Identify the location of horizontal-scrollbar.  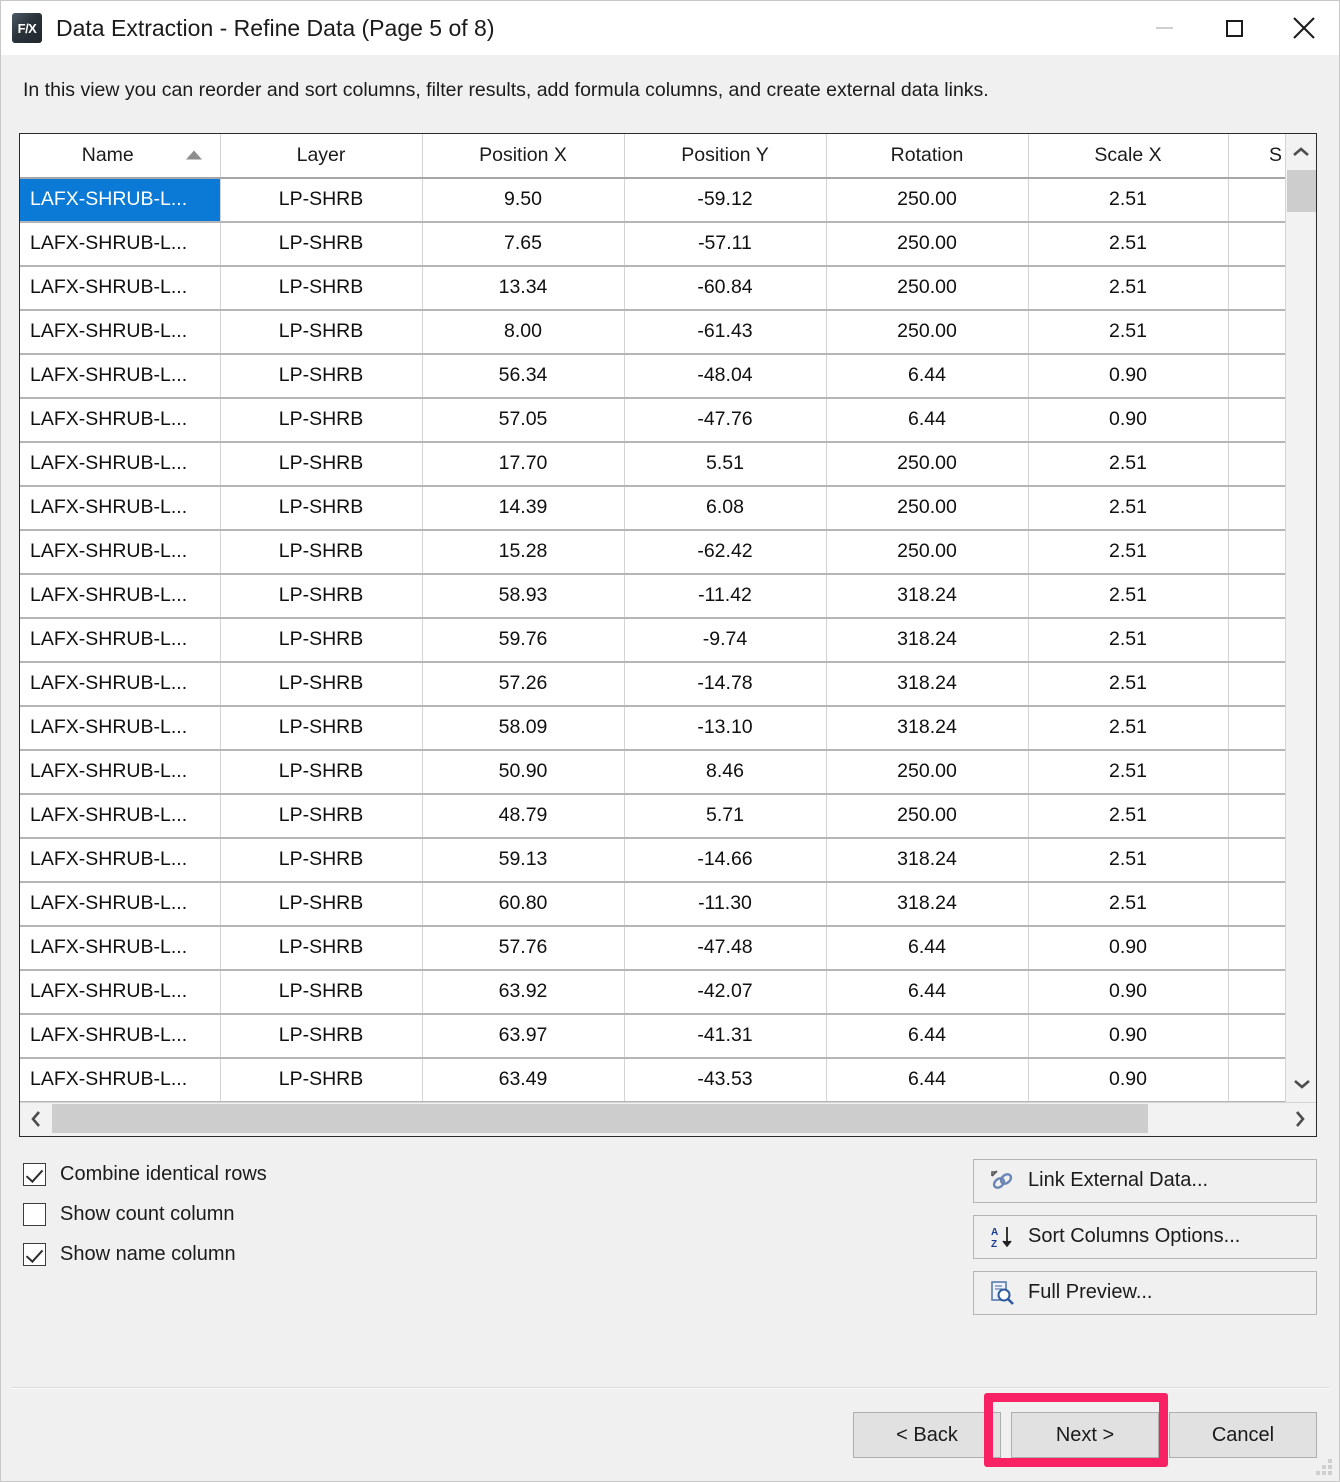
(668, 1118).